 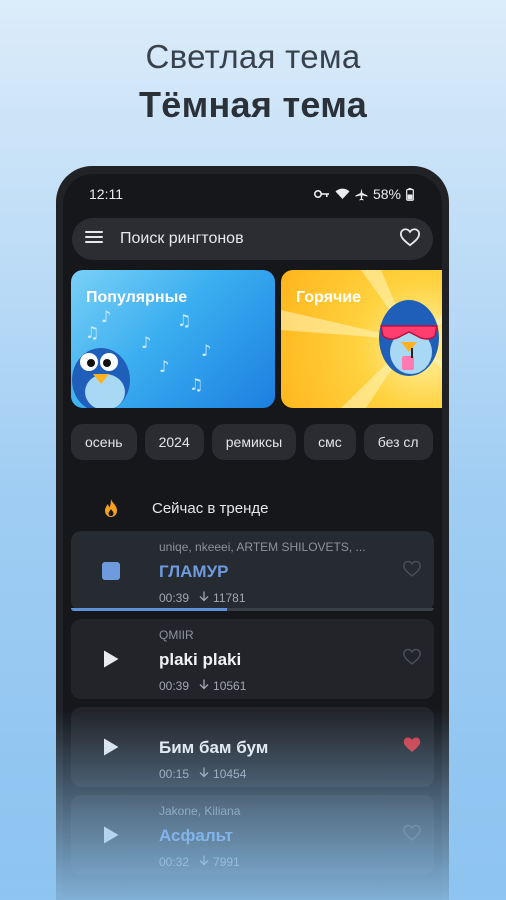 I want to click on track-meta: 00:39 11781, so click(x=202, y=598).